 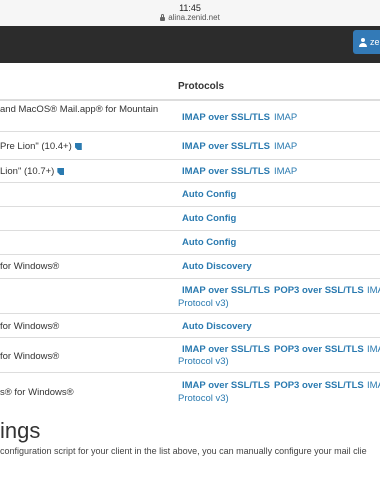 What do you see at coordinates (36, 146) in the screenshot?
I see `client-name-text: Pre Lion" (10.4+)` at bounding box center [36, 146].